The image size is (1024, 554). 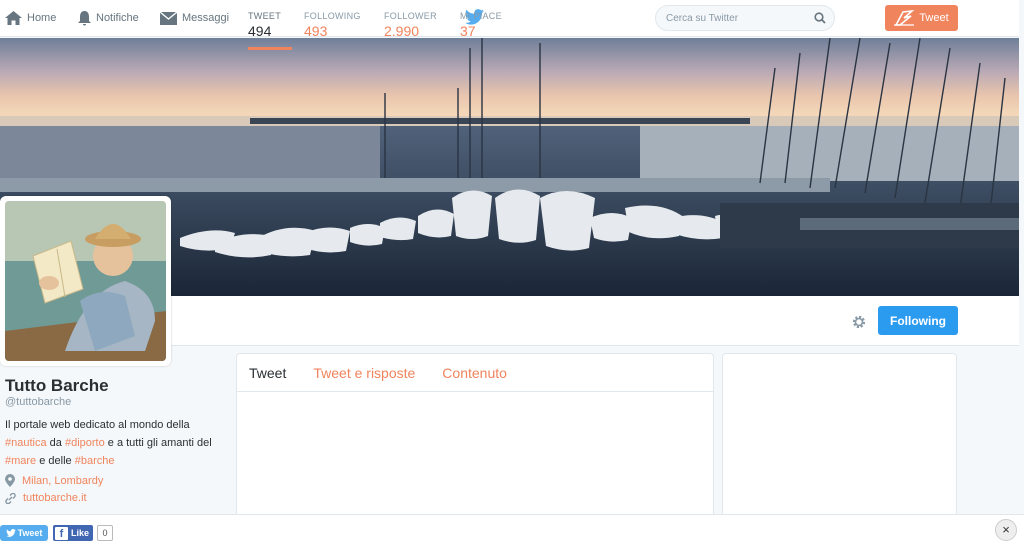 I want to click on nav-notifications-label: Notifiche, so click(x=117, y=18).